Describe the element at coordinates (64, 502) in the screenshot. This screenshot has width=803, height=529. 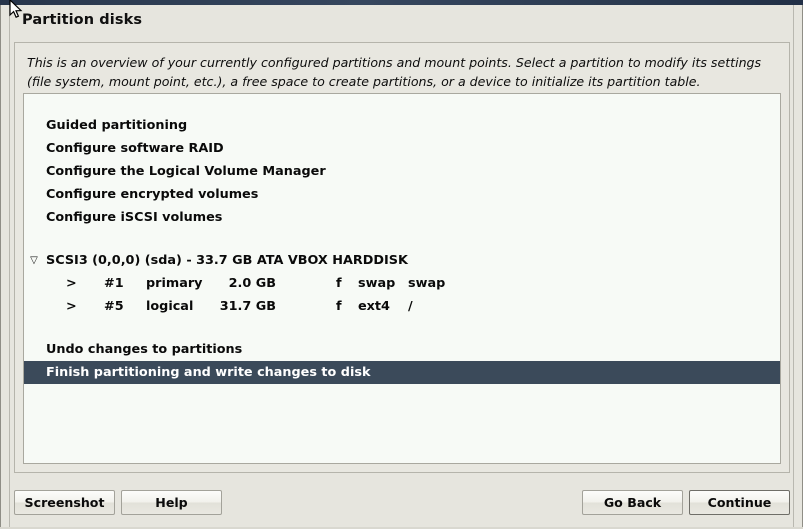
I see `screenshot-button: Screenshot` at that location.